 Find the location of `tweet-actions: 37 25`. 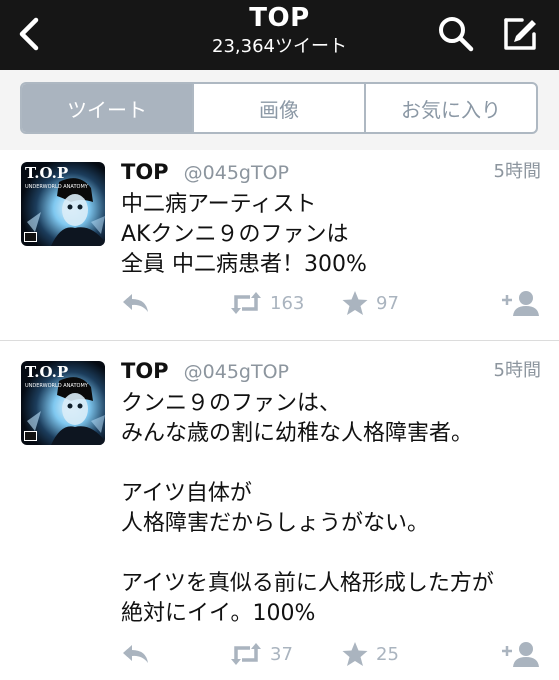

tweet-actions: 37 25 is located at coordinates (279, 654).